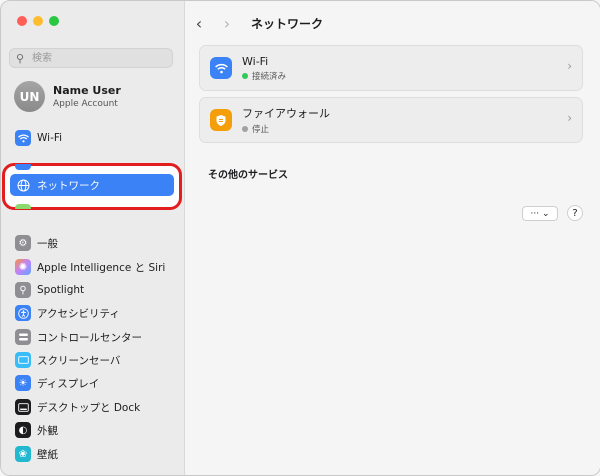  Describe the element at coordinates (23, 430) in the screenshot. I see `appearance-icon: ◐` at that location.